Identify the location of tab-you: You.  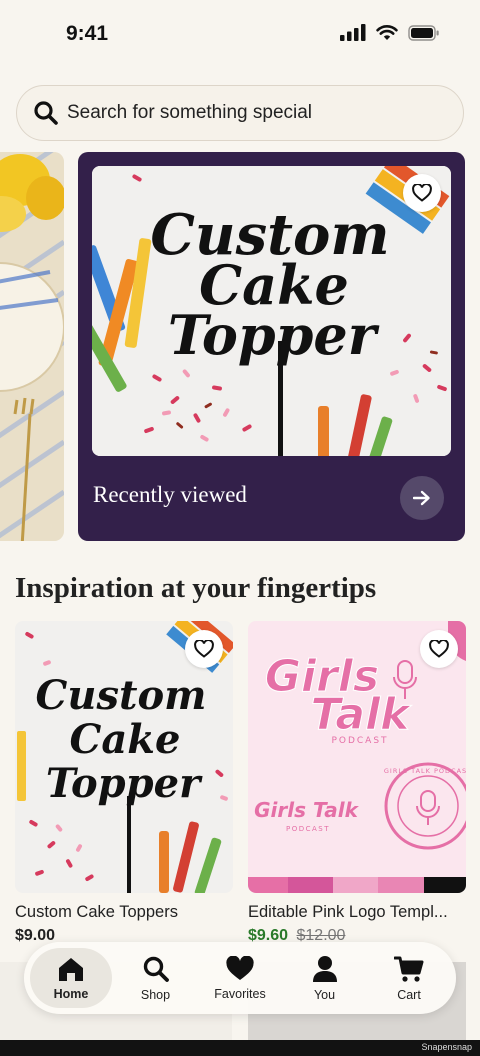
(325, 978).